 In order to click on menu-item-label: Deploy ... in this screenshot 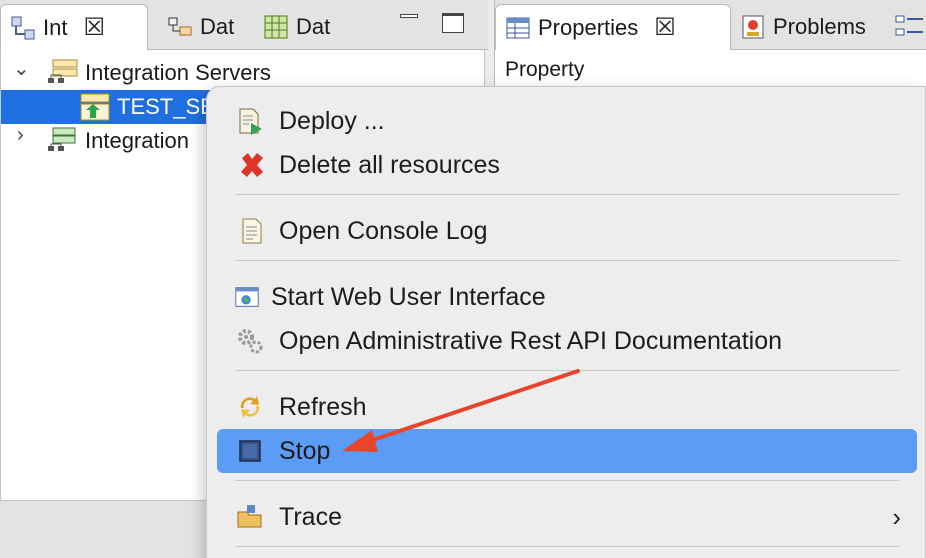, I will do `click(332, 120)`.